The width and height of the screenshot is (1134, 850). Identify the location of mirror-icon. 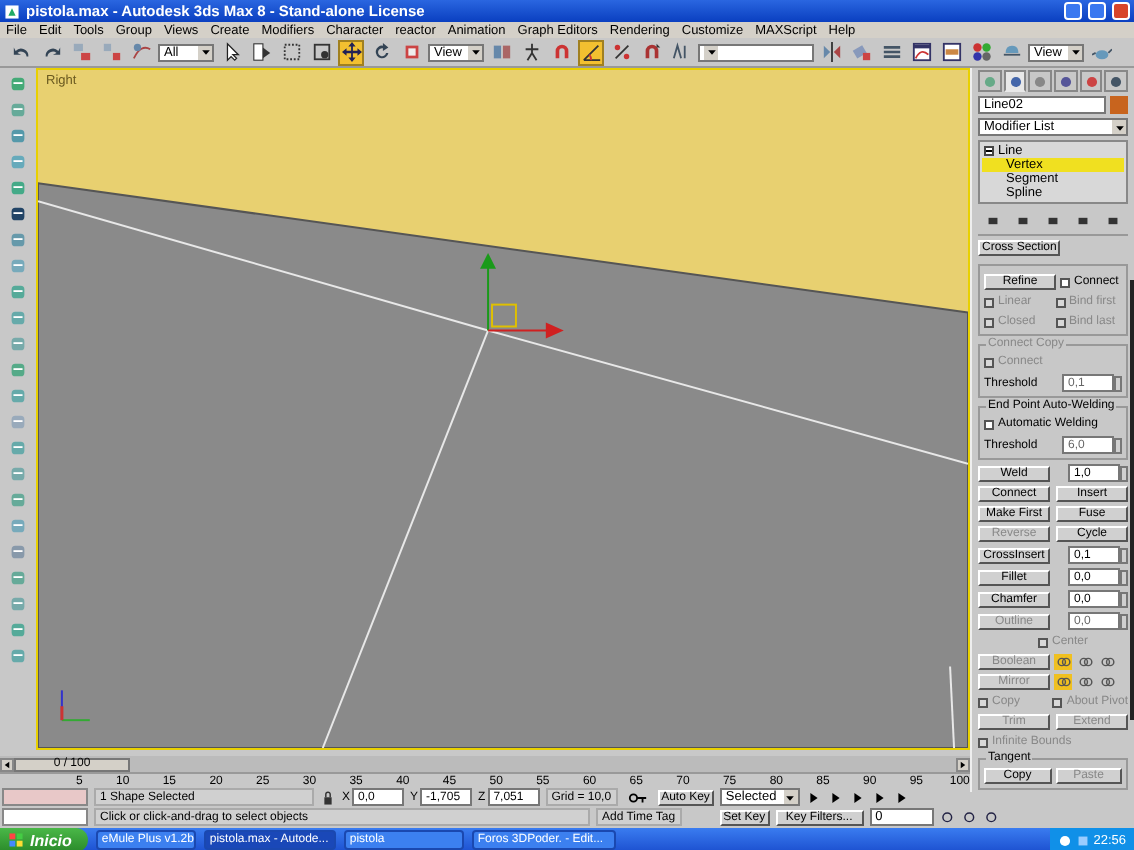
(831, 52).